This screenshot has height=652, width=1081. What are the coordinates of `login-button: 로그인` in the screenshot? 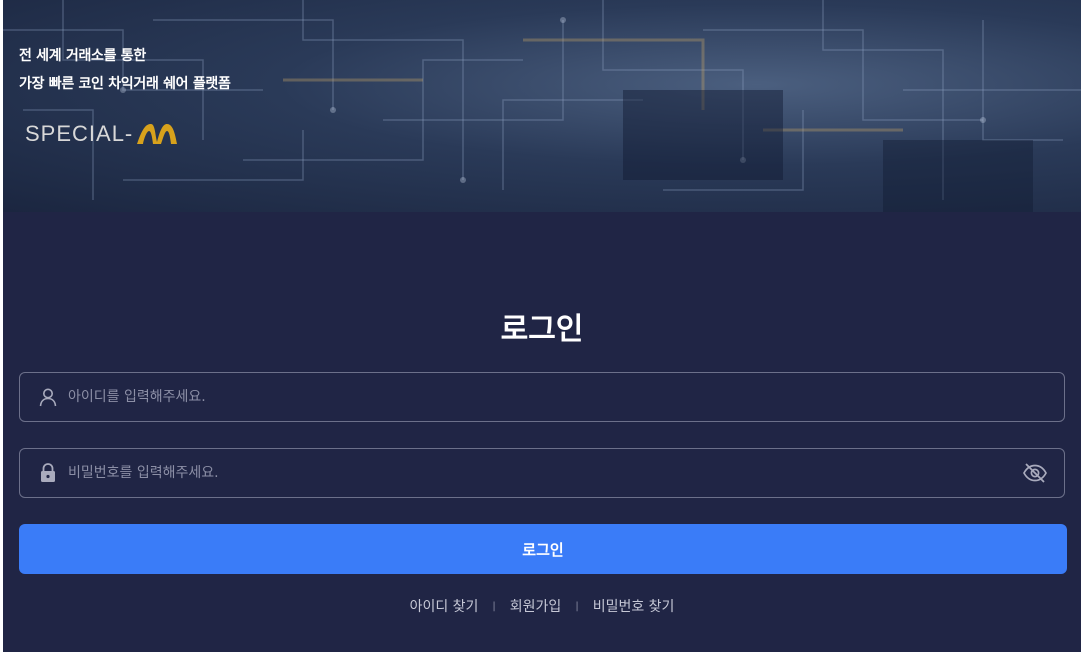 It's located at (543, 549).